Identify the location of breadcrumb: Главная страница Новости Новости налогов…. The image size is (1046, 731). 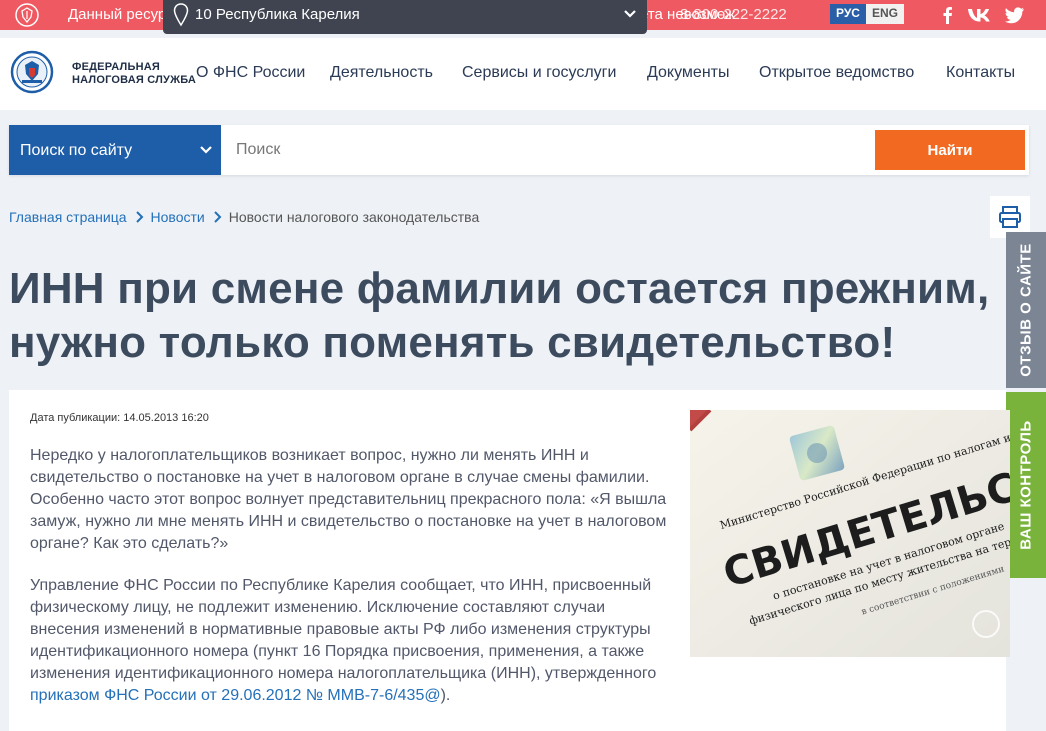
(244, 217).